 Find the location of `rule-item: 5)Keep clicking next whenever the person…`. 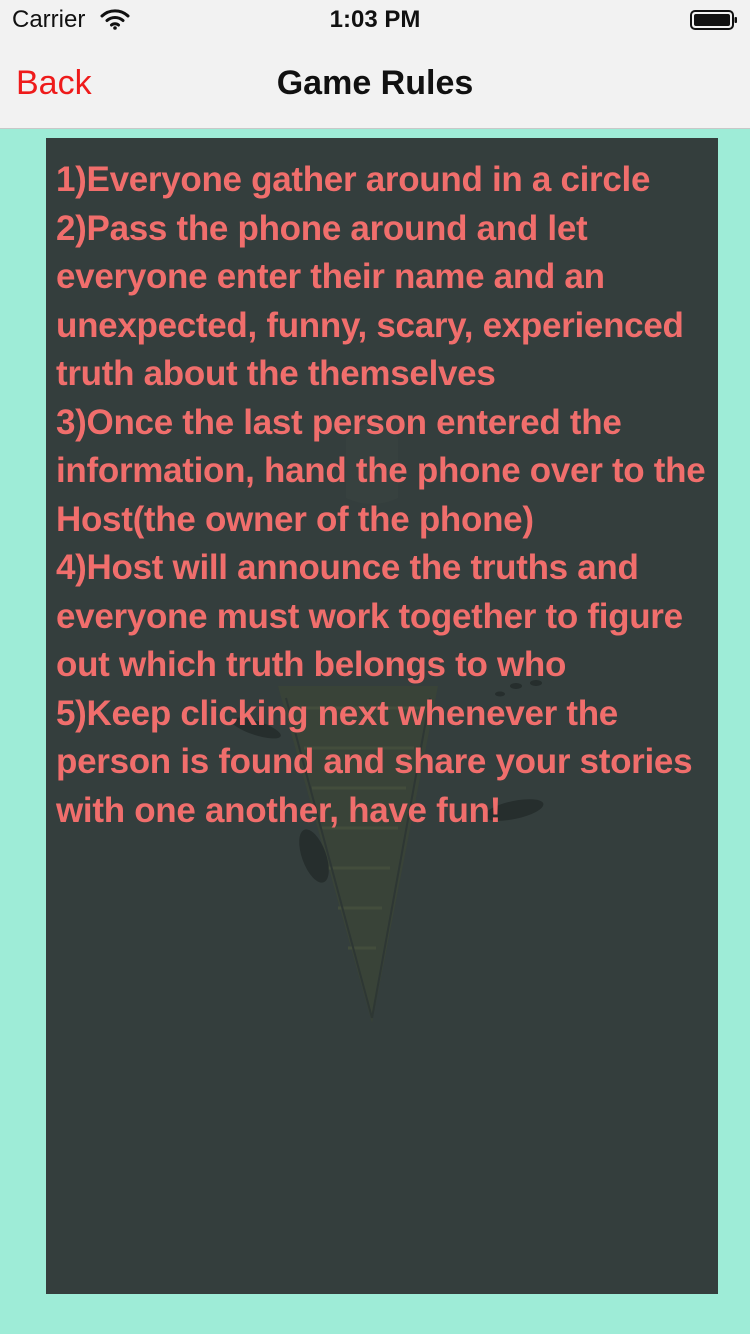

rule-item: 5)Keep clicking next whenever the person… is located at coordinates (374, 761).